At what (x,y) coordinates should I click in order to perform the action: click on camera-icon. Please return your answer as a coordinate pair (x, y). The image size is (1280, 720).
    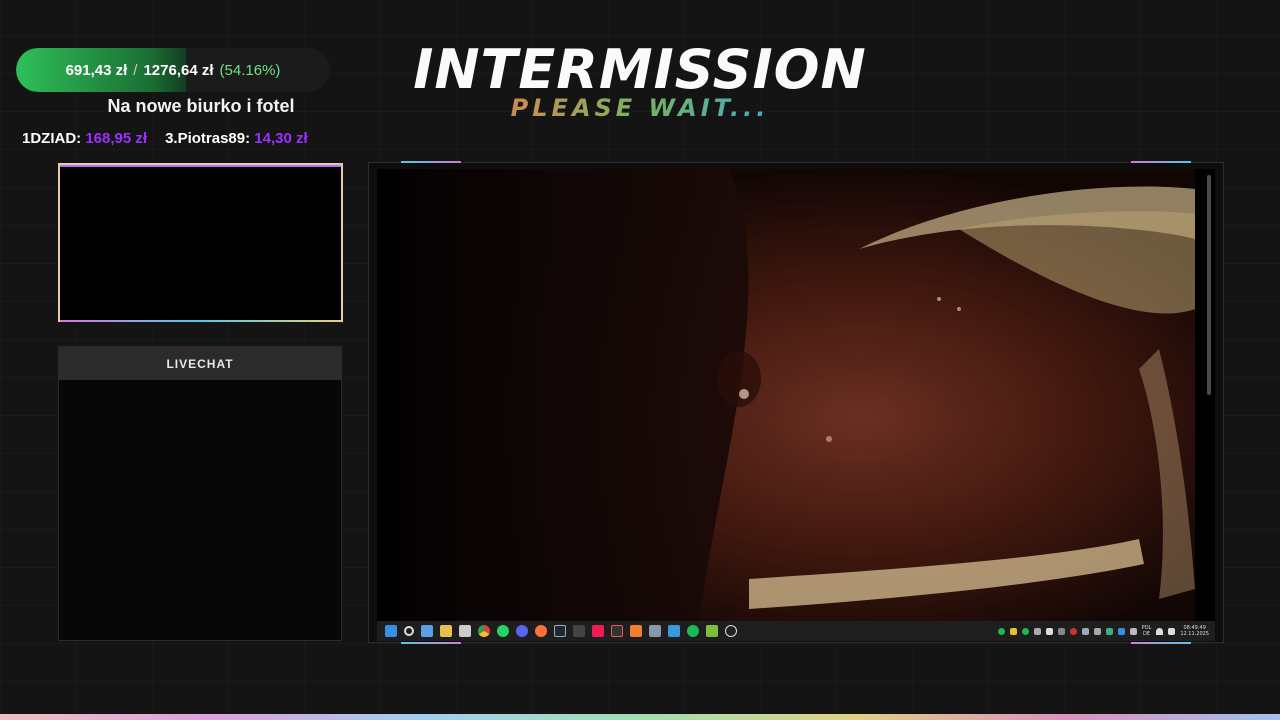
    Looking at the image, I should click on (654, 631).